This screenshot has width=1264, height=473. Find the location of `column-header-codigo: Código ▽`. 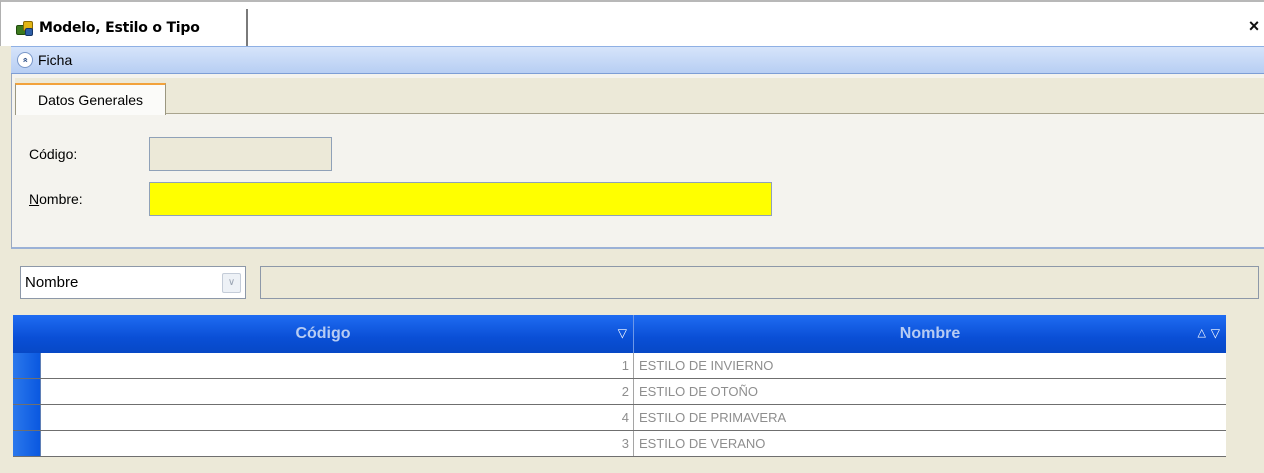

column-header-codigo: Código ▽ is located at coordinates (323, 334).